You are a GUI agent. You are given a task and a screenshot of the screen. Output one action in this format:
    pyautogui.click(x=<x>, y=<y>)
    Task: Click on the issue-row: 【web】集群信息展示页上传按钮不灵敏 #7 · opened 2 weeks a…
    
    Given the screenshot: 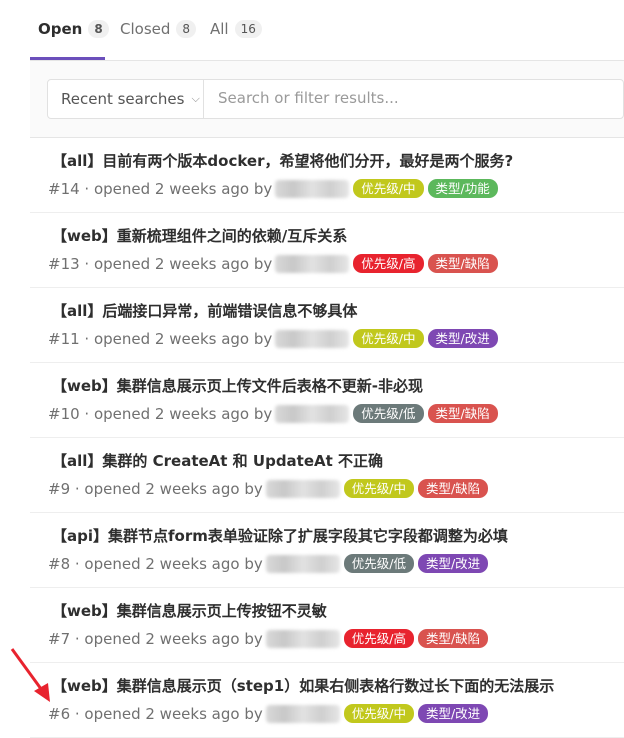 What is the action you would take?
    pyautogui.click(x=327, y=625)
    